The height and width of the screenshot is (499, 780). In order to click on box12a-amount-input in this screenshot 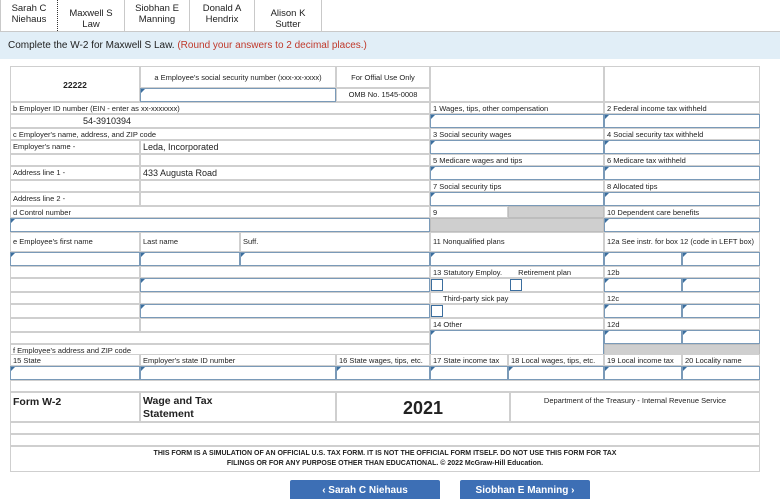, I will do `click(721, 259)`.